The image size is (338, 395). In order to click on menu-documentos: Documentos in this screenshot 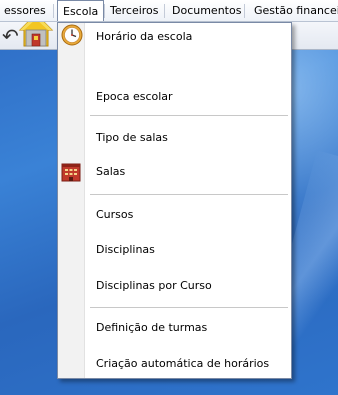, I will do `click(206, 10)`.